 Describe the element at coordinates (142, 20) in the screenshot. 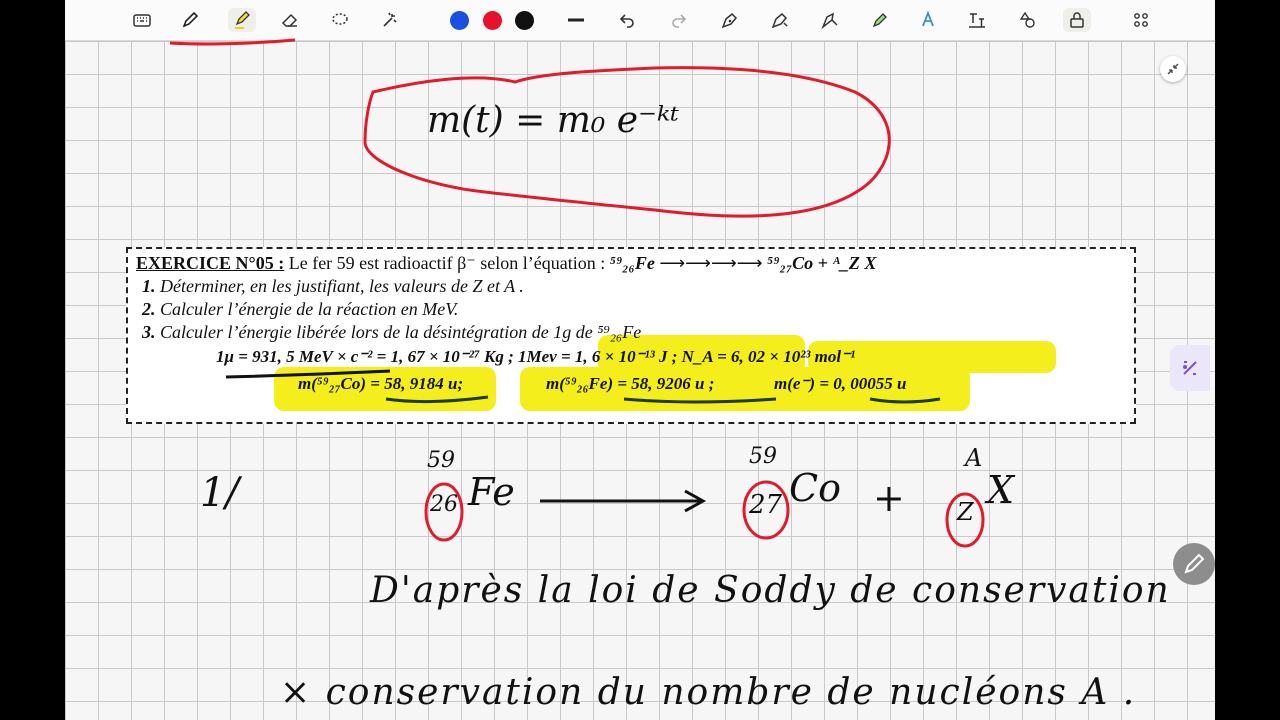

I see `keyboard-icon` at that location.